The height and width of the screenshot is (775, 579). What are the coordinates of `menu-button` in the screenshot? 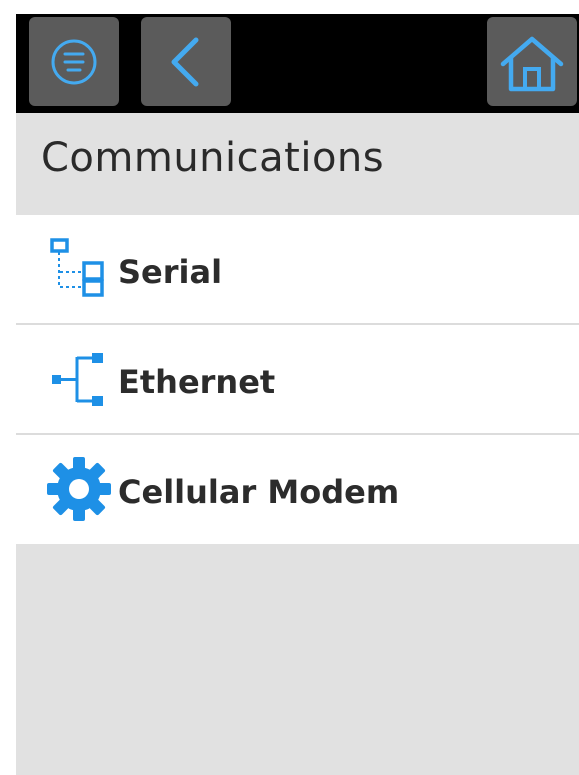 It's located at (74, 61).